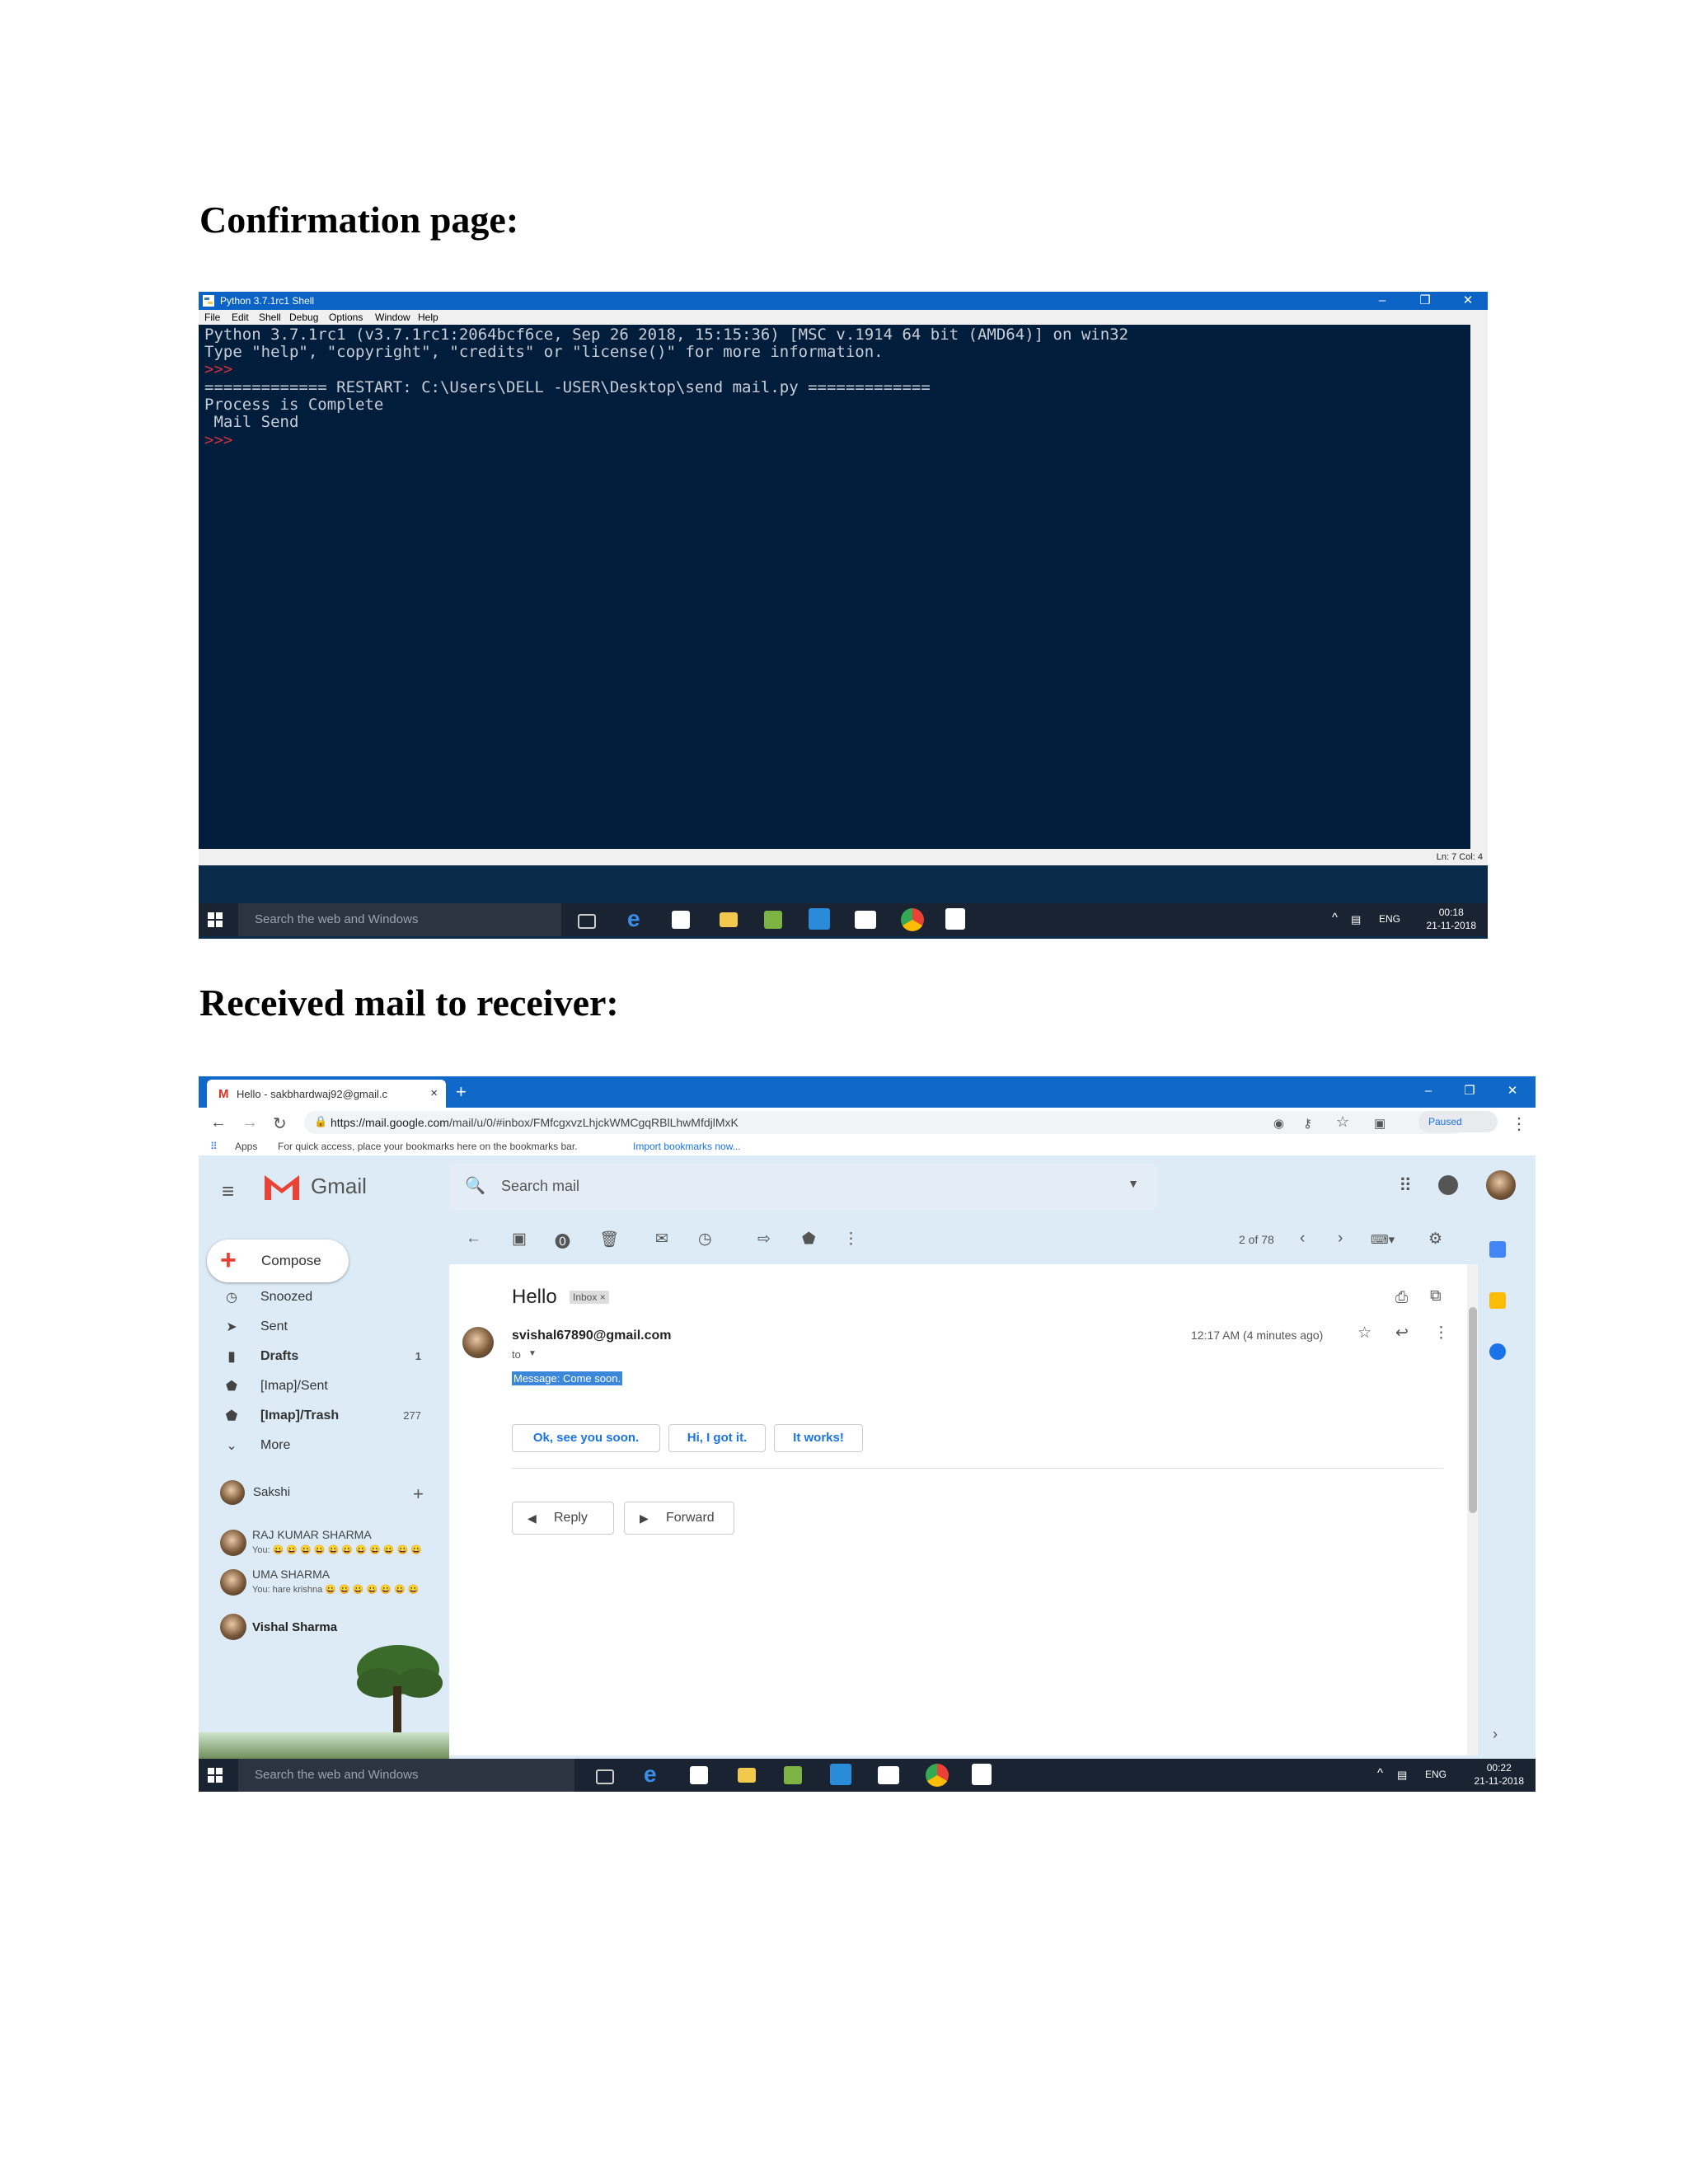  I want to click on sidebar-item-imap-sent: ⬟ [Imap]/Sent, so click(322, 1386).